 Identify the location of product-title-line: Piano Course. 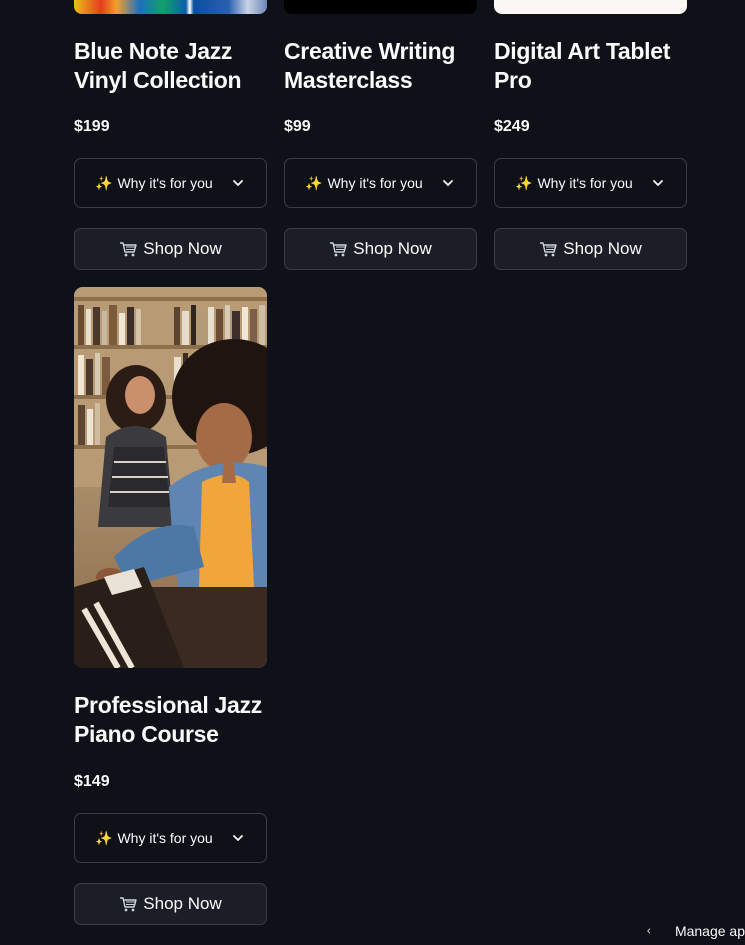
(146, 734).